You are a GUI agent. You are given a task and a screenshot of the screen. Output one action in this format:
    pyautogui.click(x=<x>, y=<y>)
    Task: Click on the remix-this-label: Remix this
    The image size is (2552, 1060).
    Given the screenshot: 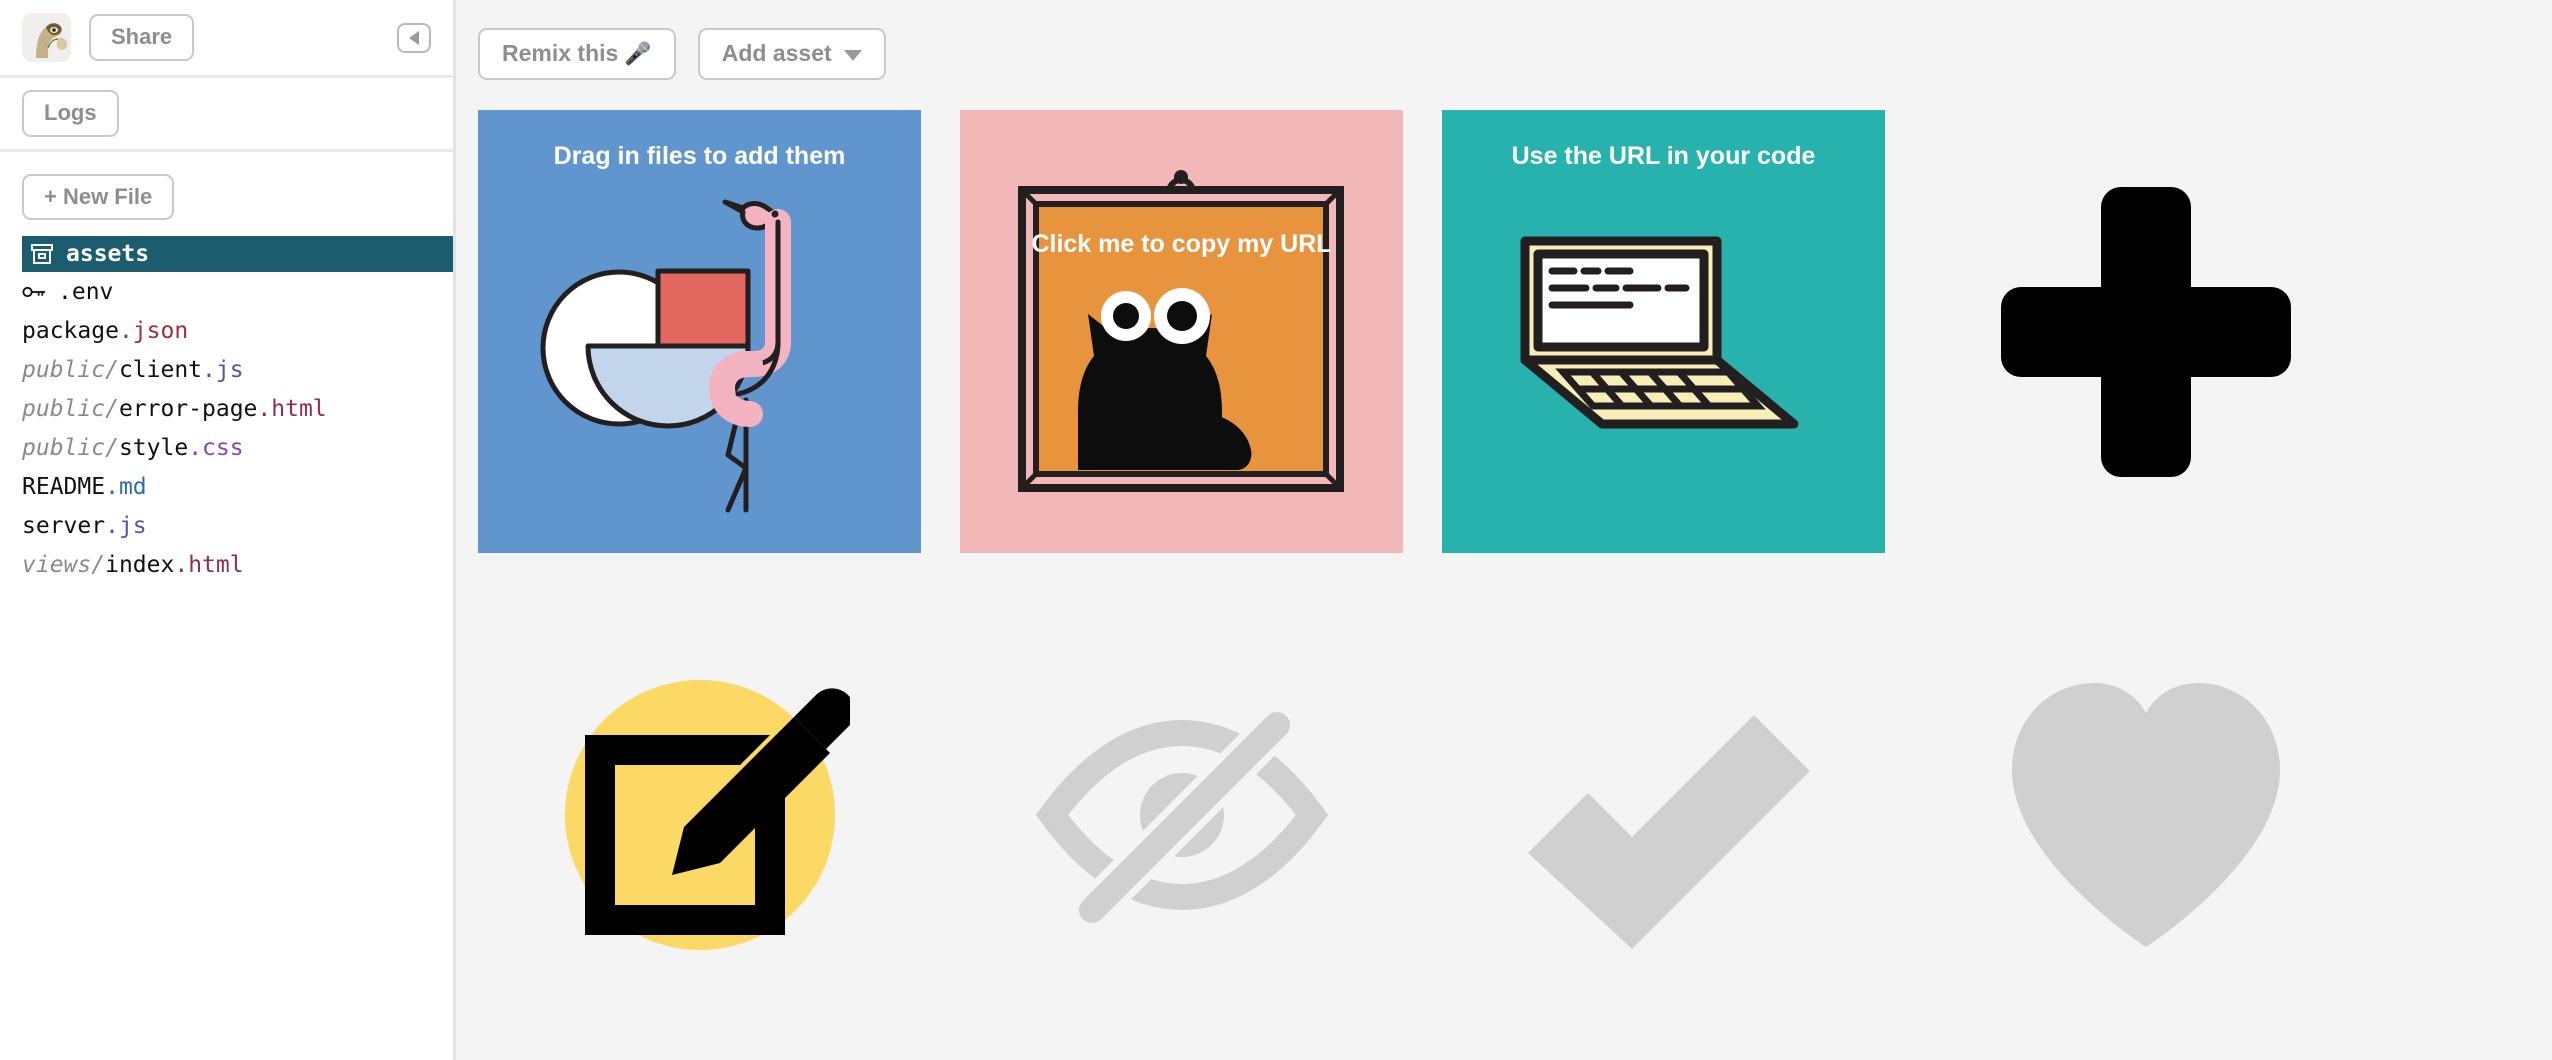 What is the action you would take?
    pyautogui.click(x=560, y=53)
    